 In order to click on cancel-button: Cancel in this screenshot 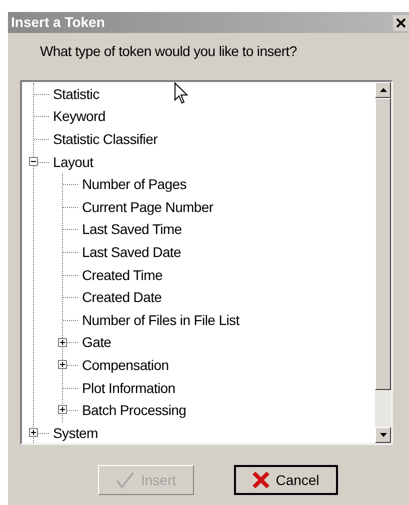, I will do `click(286, 480)`.